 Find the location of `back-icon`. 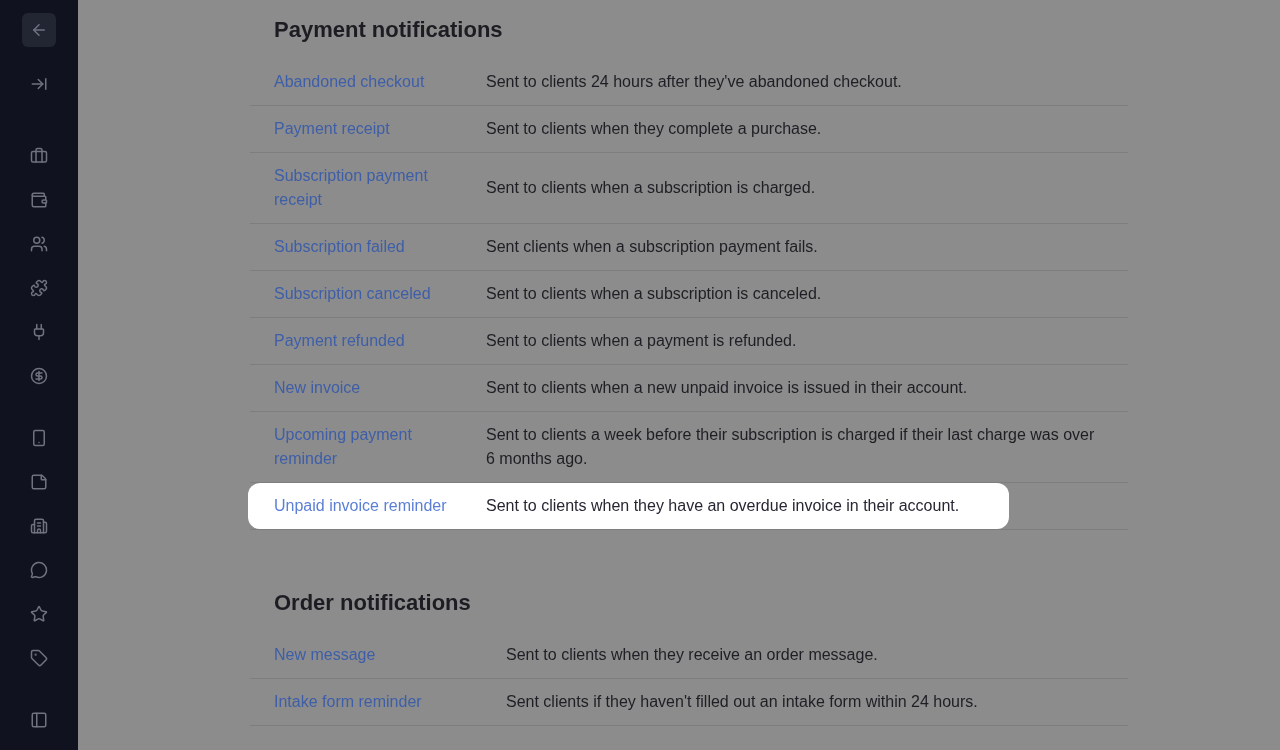

back-icon is located at coordinates (39, 30).